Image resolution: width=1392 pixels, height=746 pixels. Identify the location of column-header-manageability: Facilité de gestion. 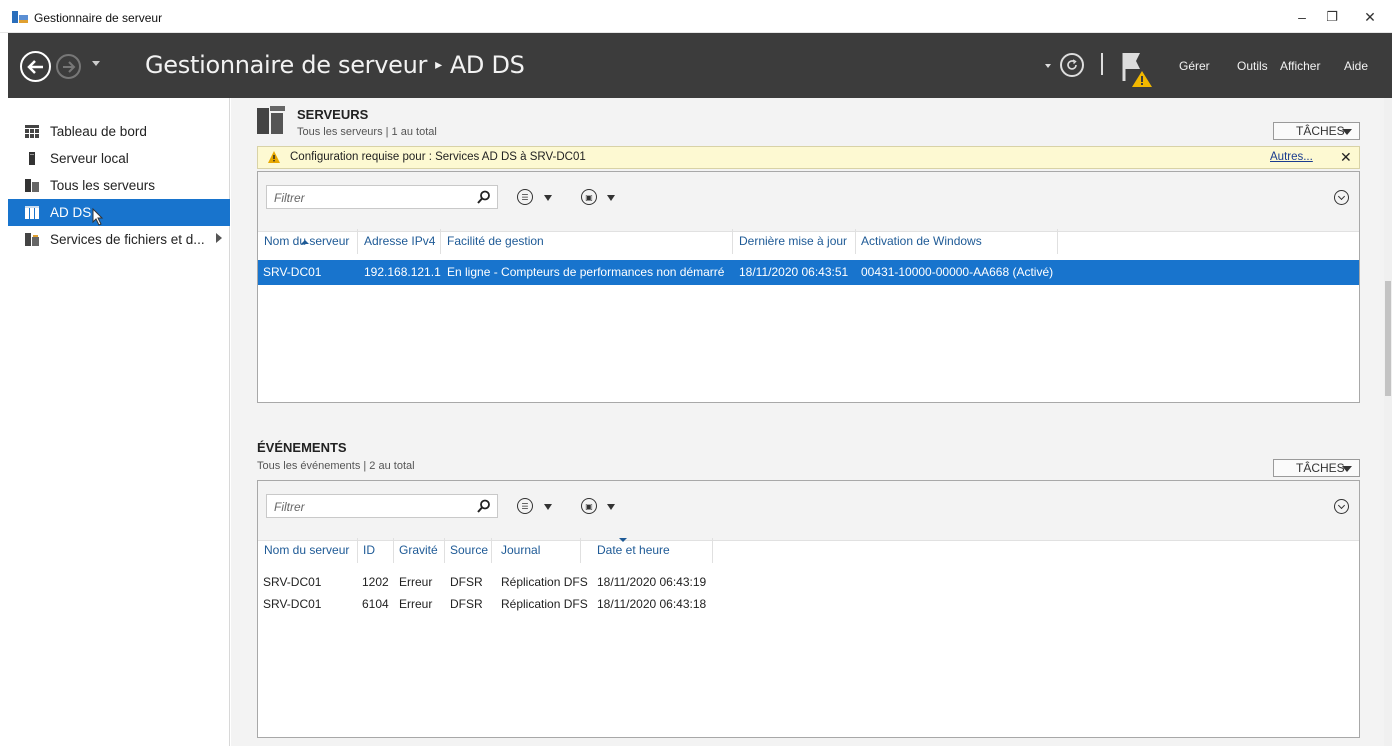
(495, 241).